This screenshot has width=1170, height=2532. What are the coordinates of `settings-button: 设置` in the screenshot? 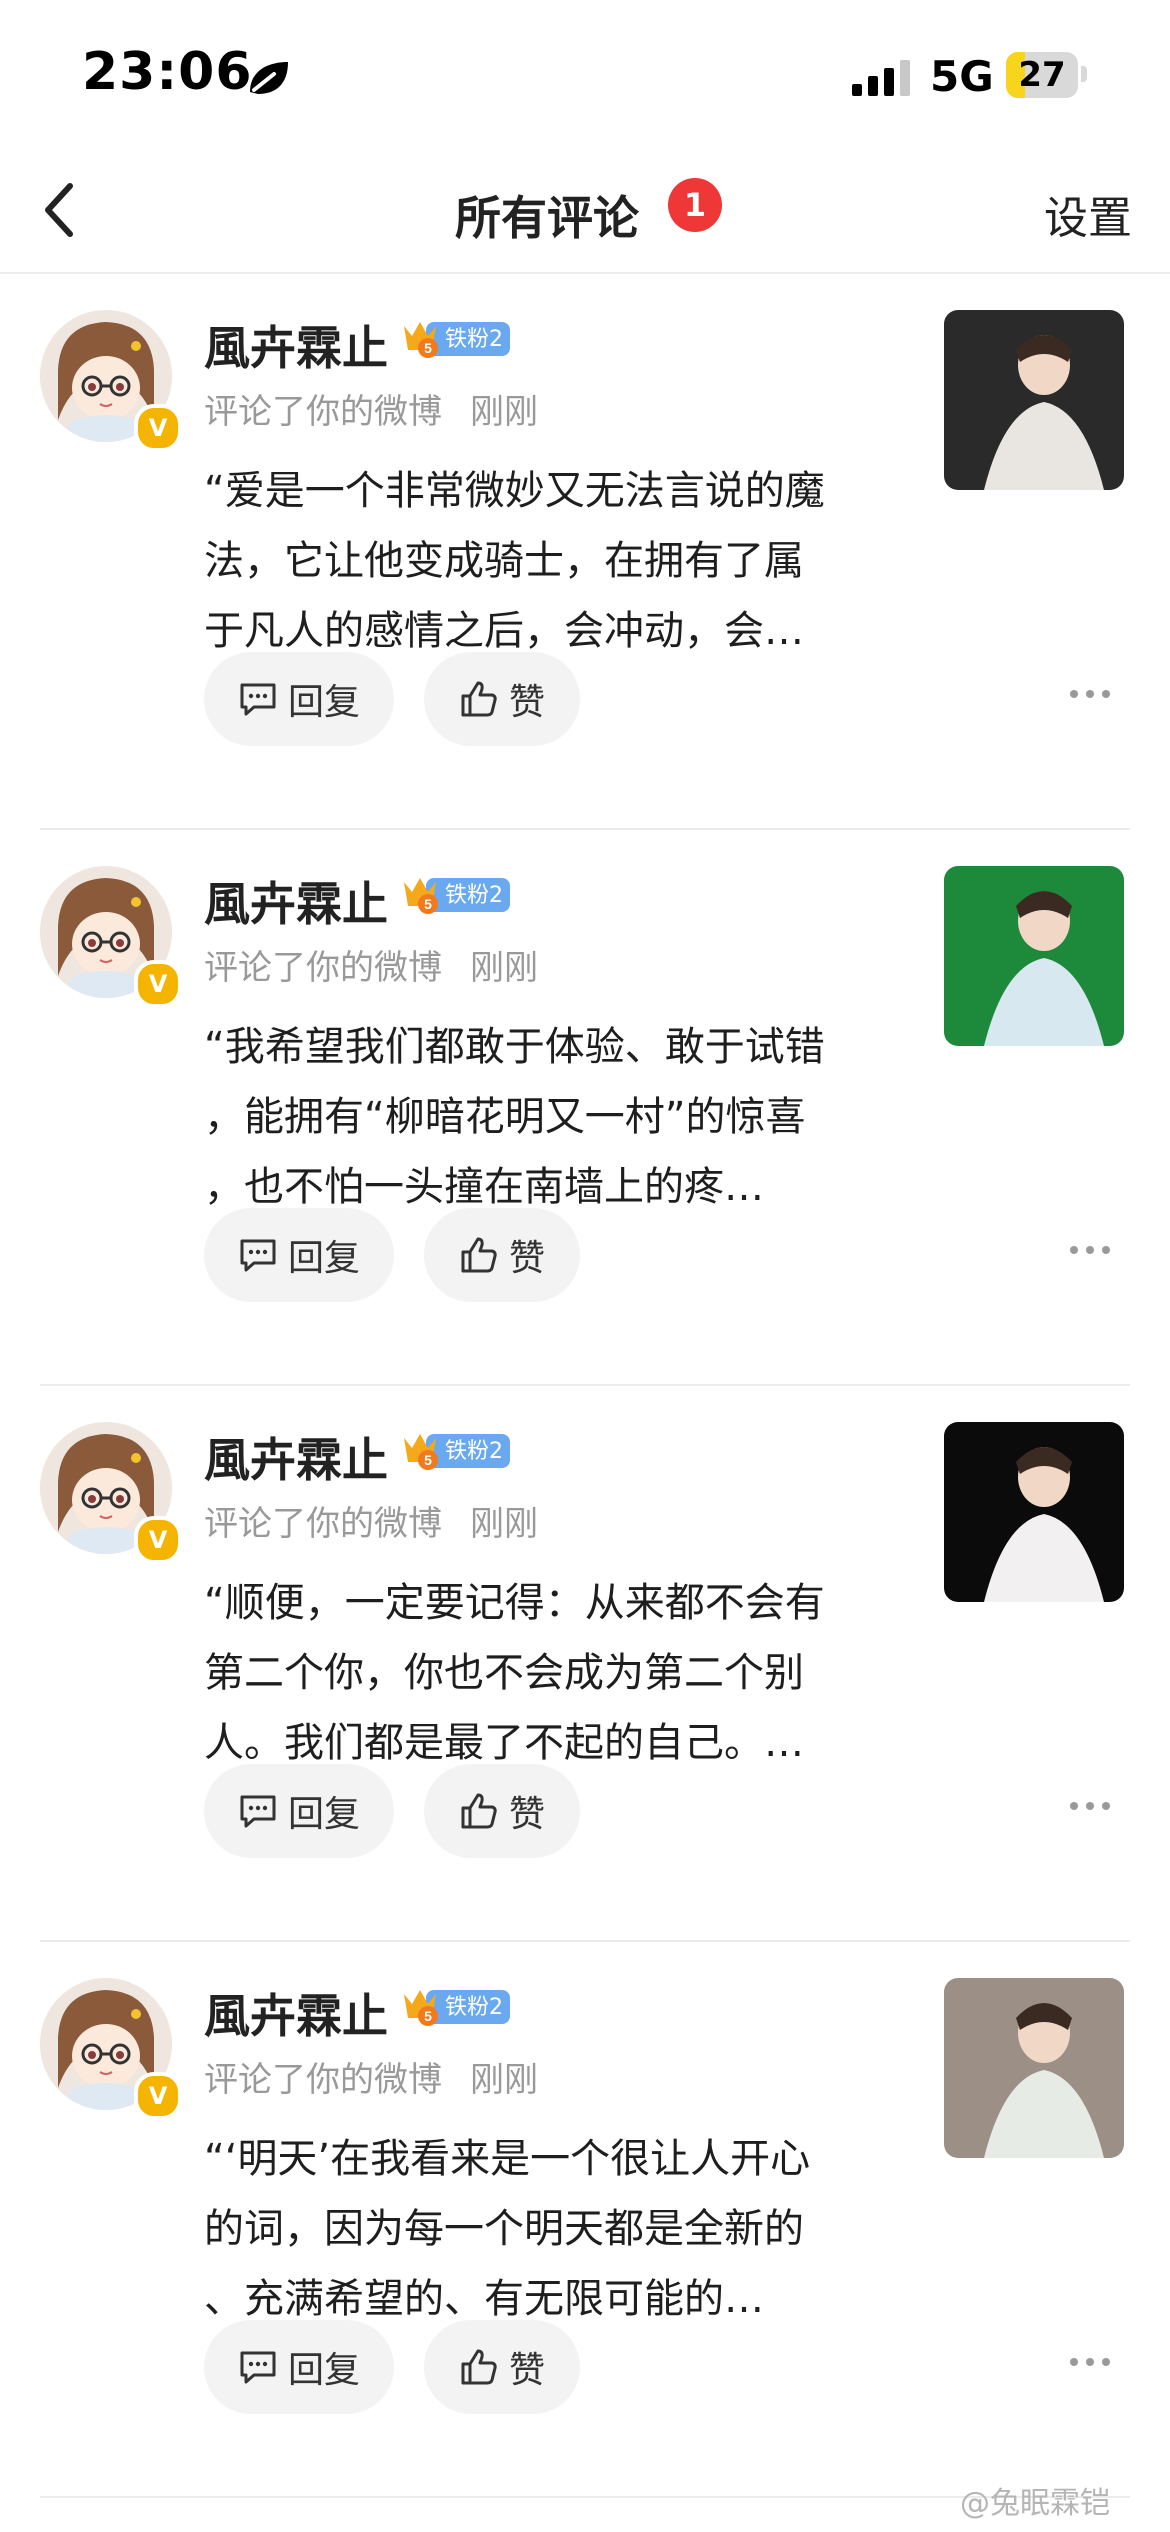 It's located at (1088, 214).